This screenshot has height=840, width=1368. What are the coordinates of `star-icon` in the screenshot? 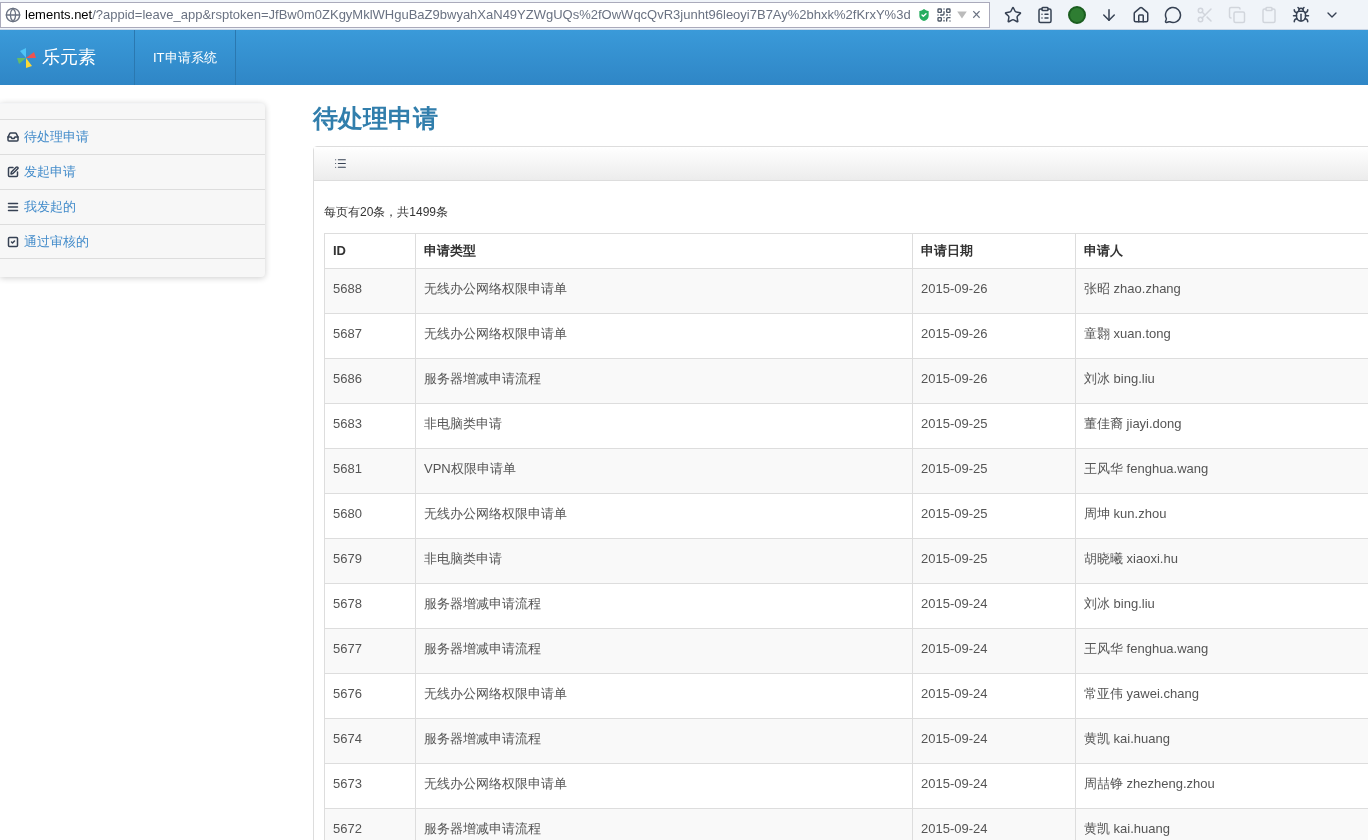 It's located at (1013, 14).